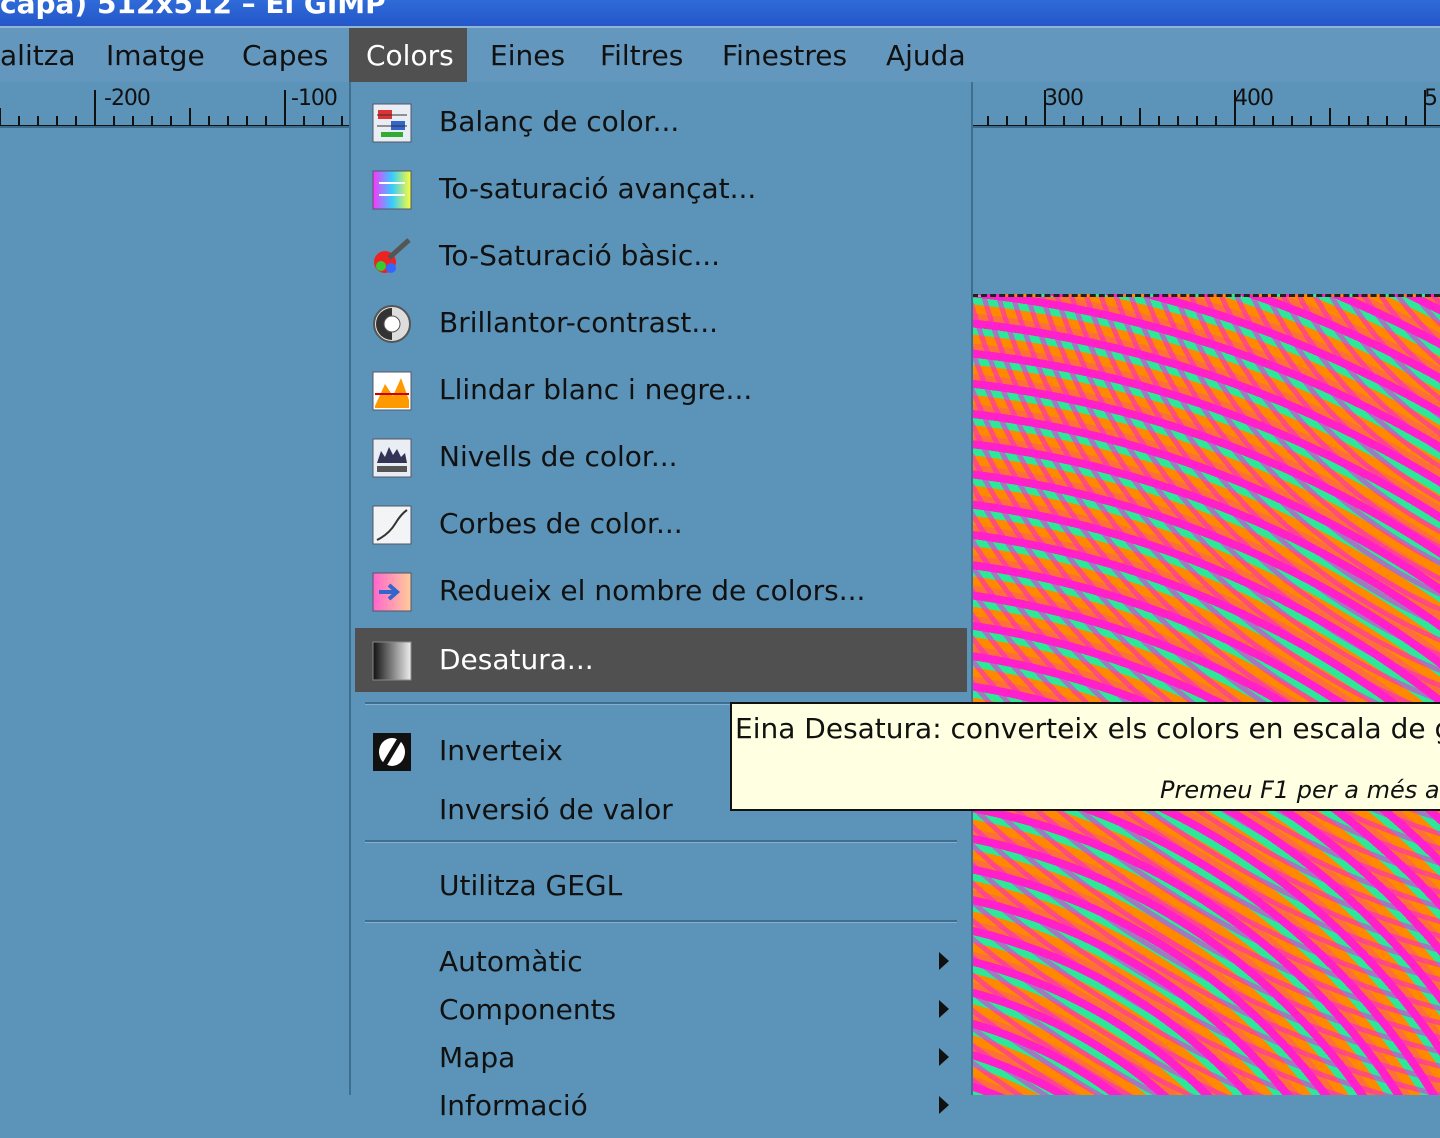  What do you see at coordinates (531, 885) in the screenshot?
I see `menu-item-label: Utilitza GEGL` at bounding box center [531, 885].